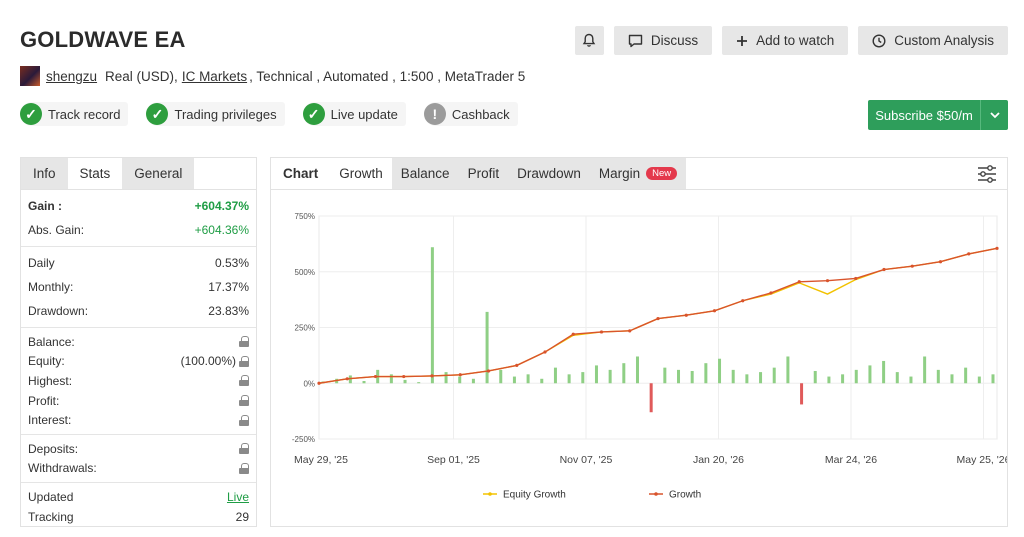 The image size is (1024, 537). Describe the element at coordinates (589, 40) in the screenshot. I see `notifications-button` at that location.